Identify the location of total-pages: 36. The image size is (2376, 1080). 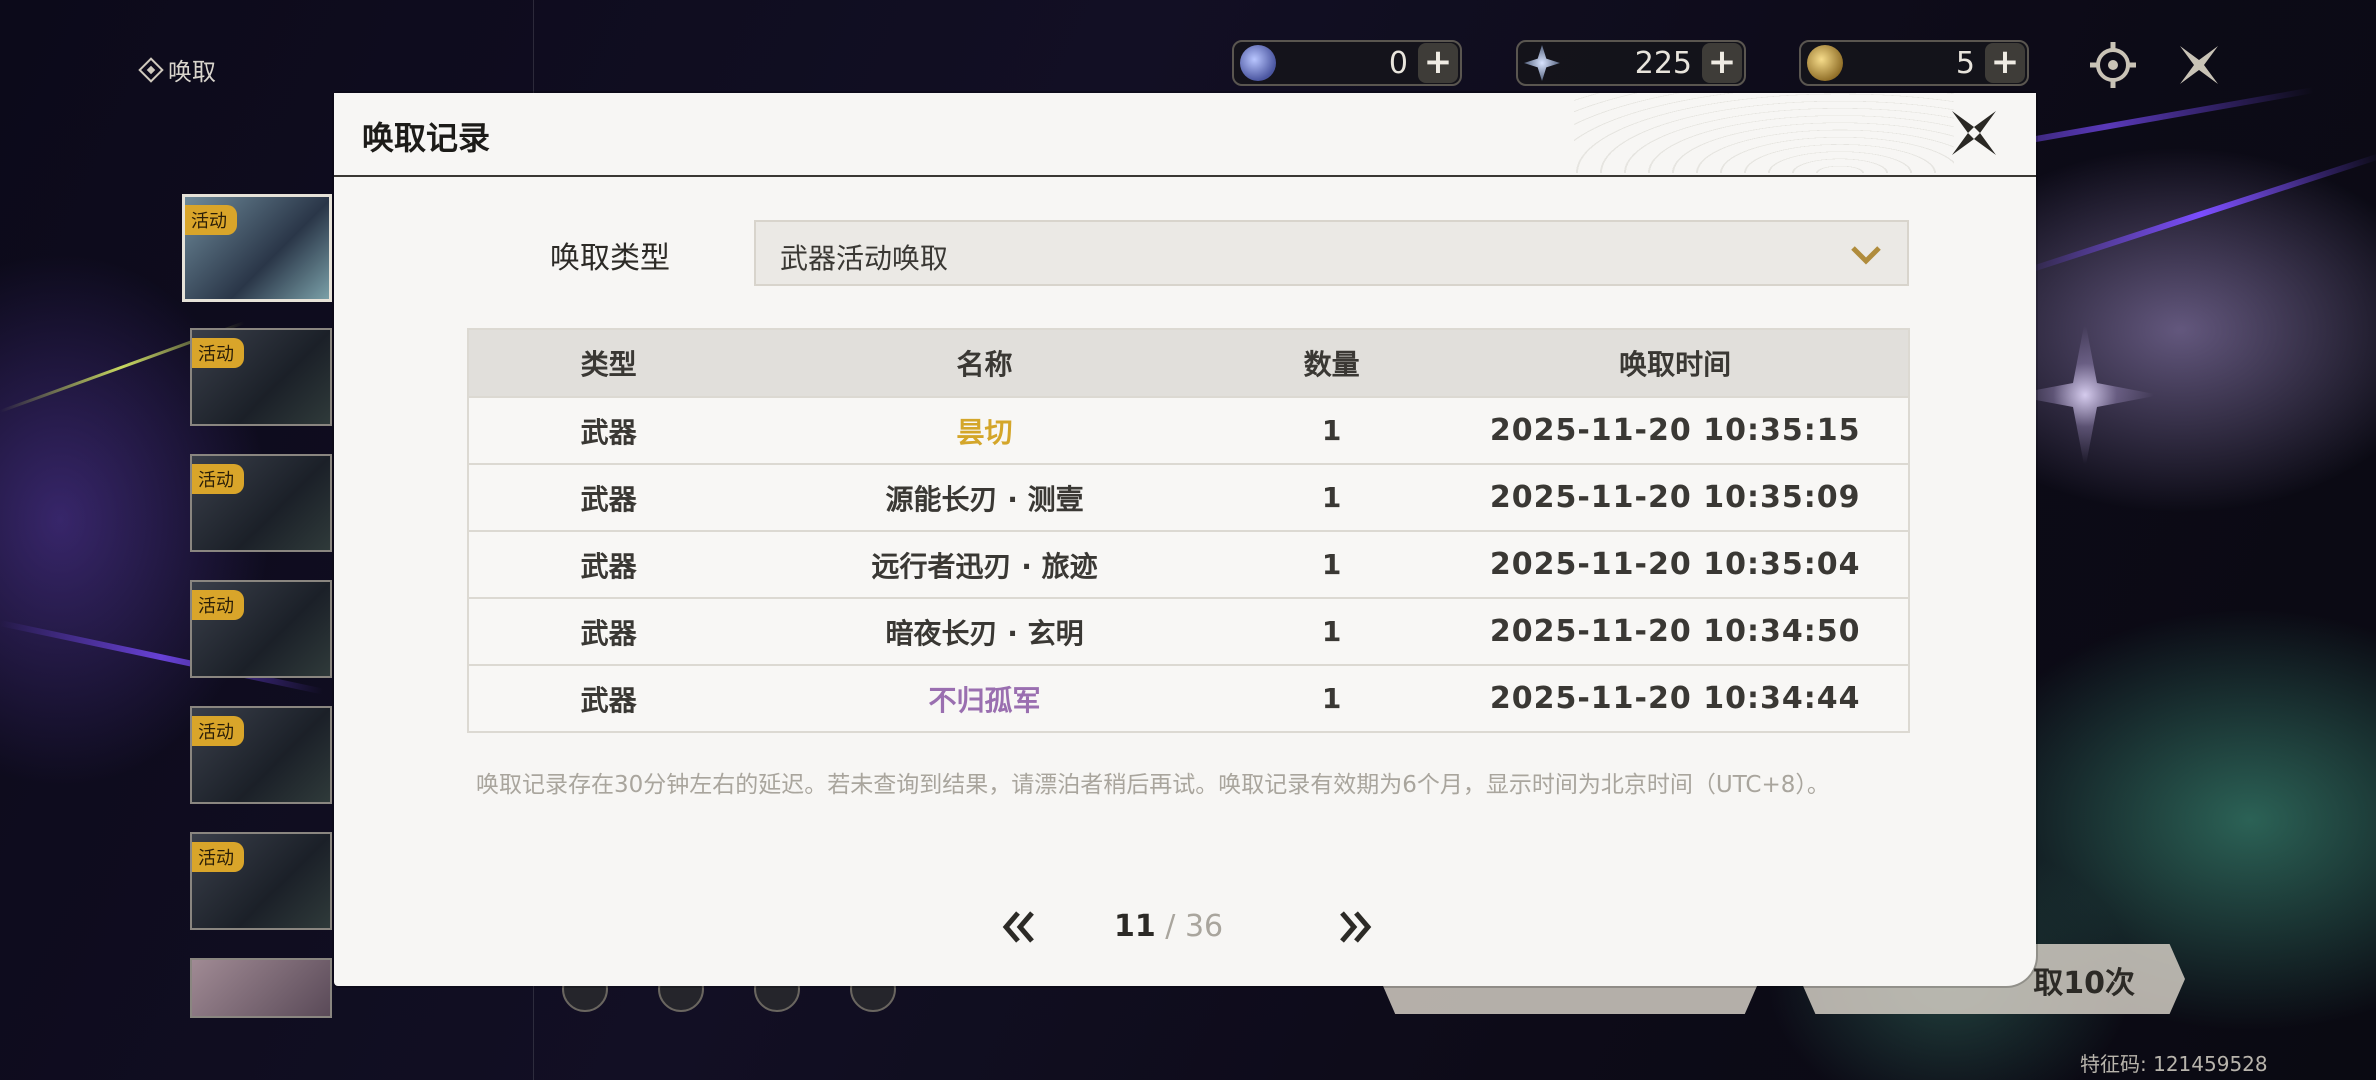
(1204, 926).